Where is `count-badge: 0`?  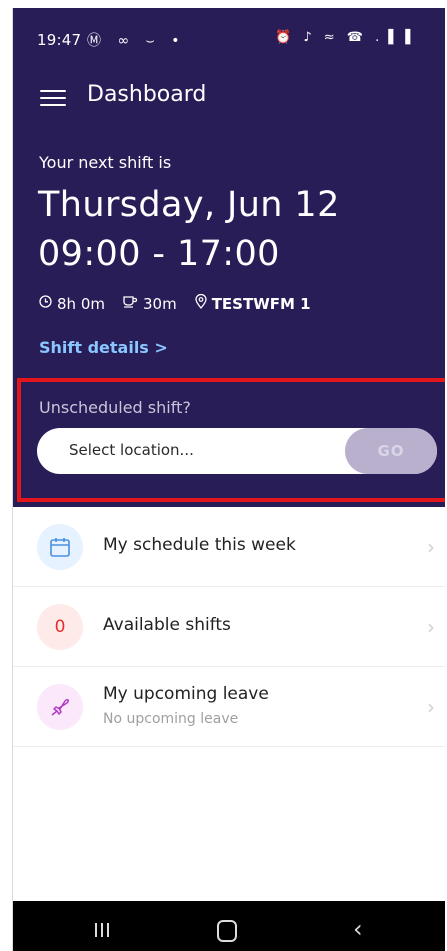 count-badge: 0 is located at coordinates (60, 627).